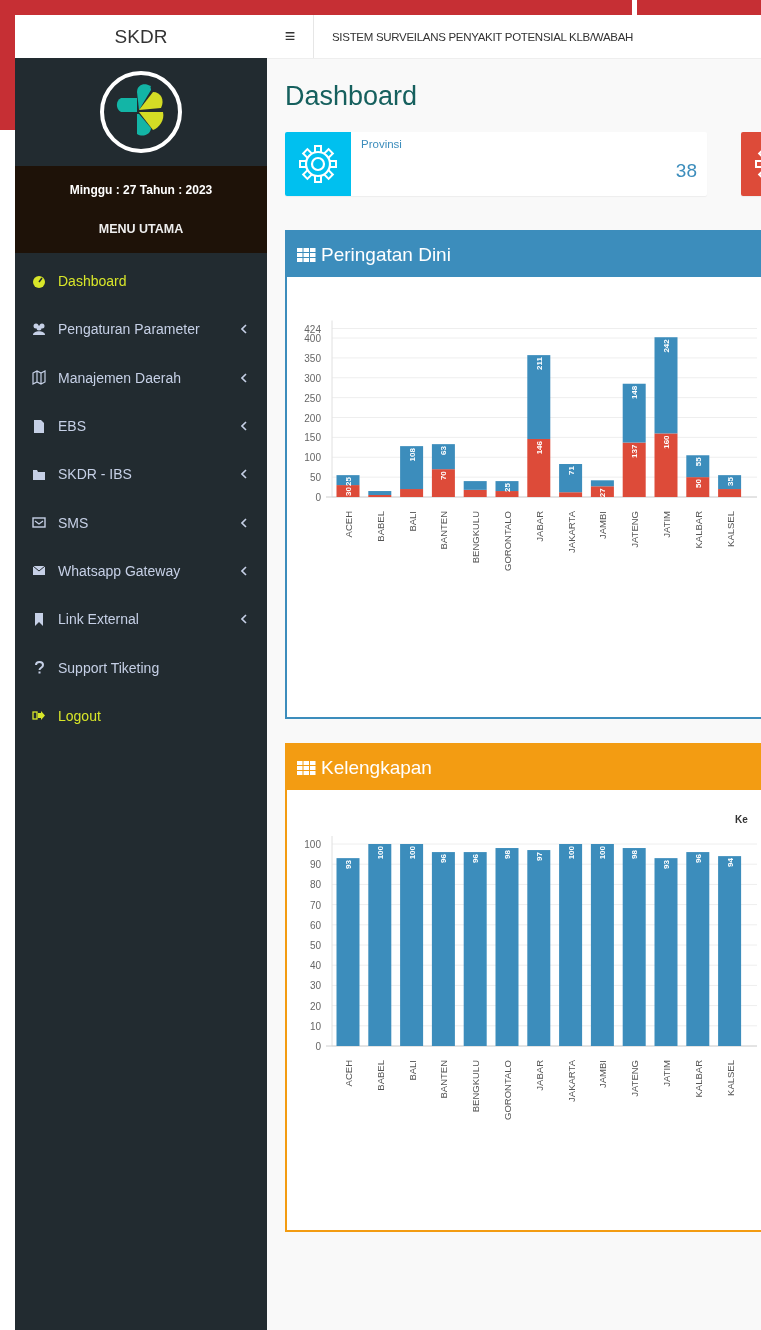  I want to click on data-label: 108, so click(412, 455).